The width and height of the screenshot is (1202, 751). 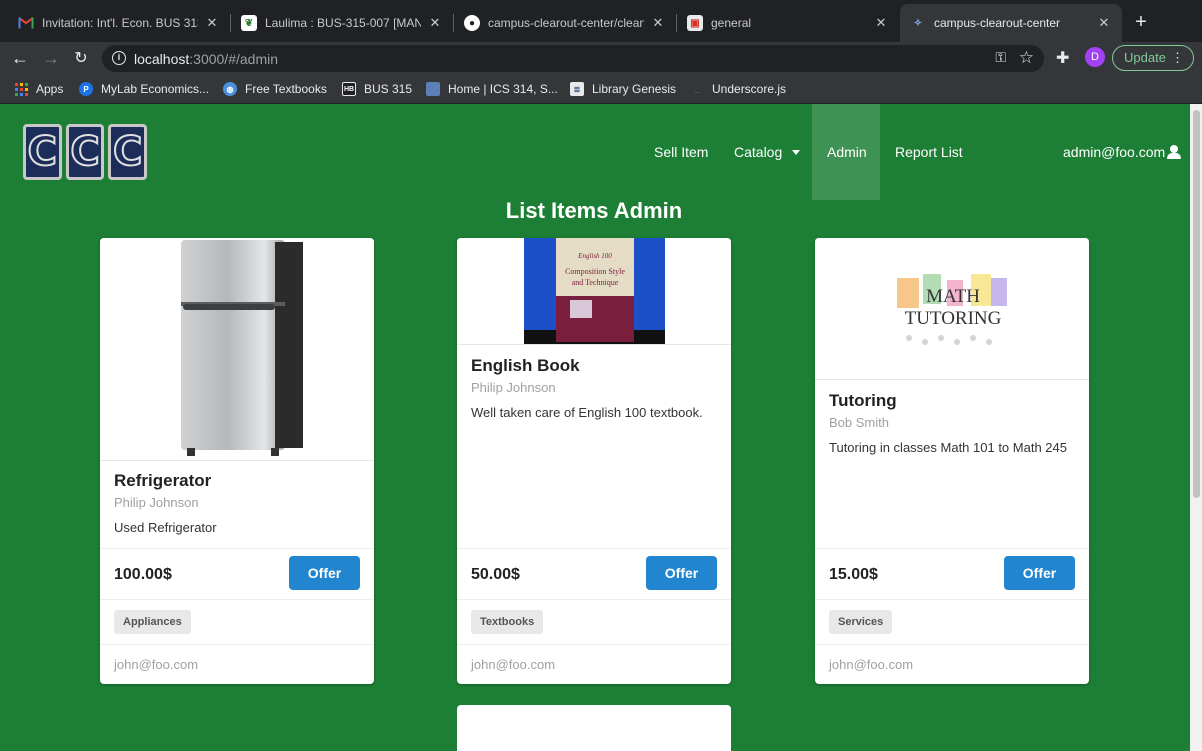 What do you see at coordinates (1026, 58) in the screenshot?
I see `star-icon: ☆` at bounding box center [1026, 58].